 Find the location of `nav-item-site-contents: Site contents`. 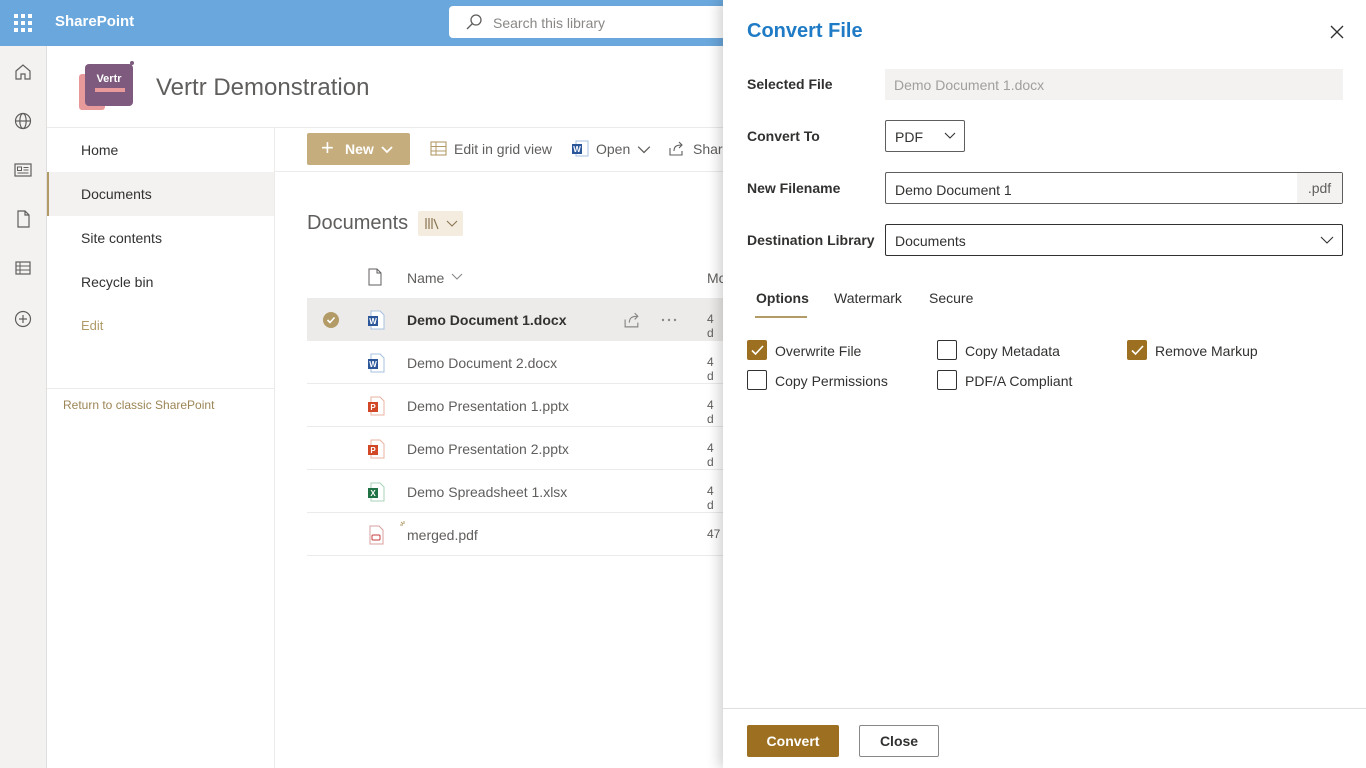

nav-item-site-contents: Site contents is located at coordinates (160, 238).